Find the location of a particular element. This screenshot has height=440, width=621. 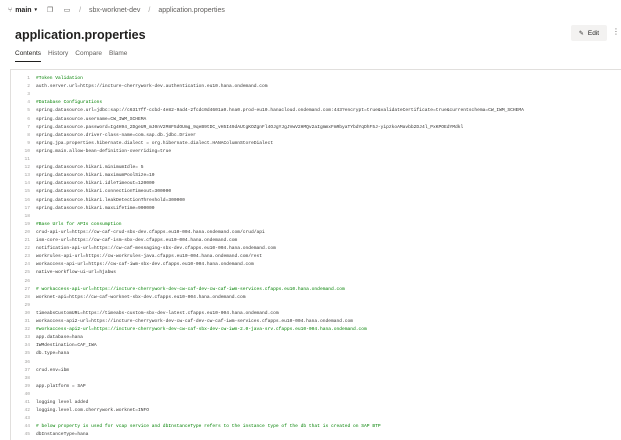

line-number: 11 is located at coordinates (20, 160).